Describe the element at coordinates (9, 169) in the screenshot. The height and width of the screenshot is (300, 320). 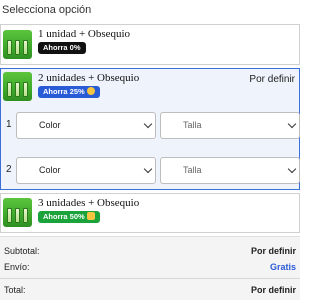
I see `variant-row-number: 2` at that location.